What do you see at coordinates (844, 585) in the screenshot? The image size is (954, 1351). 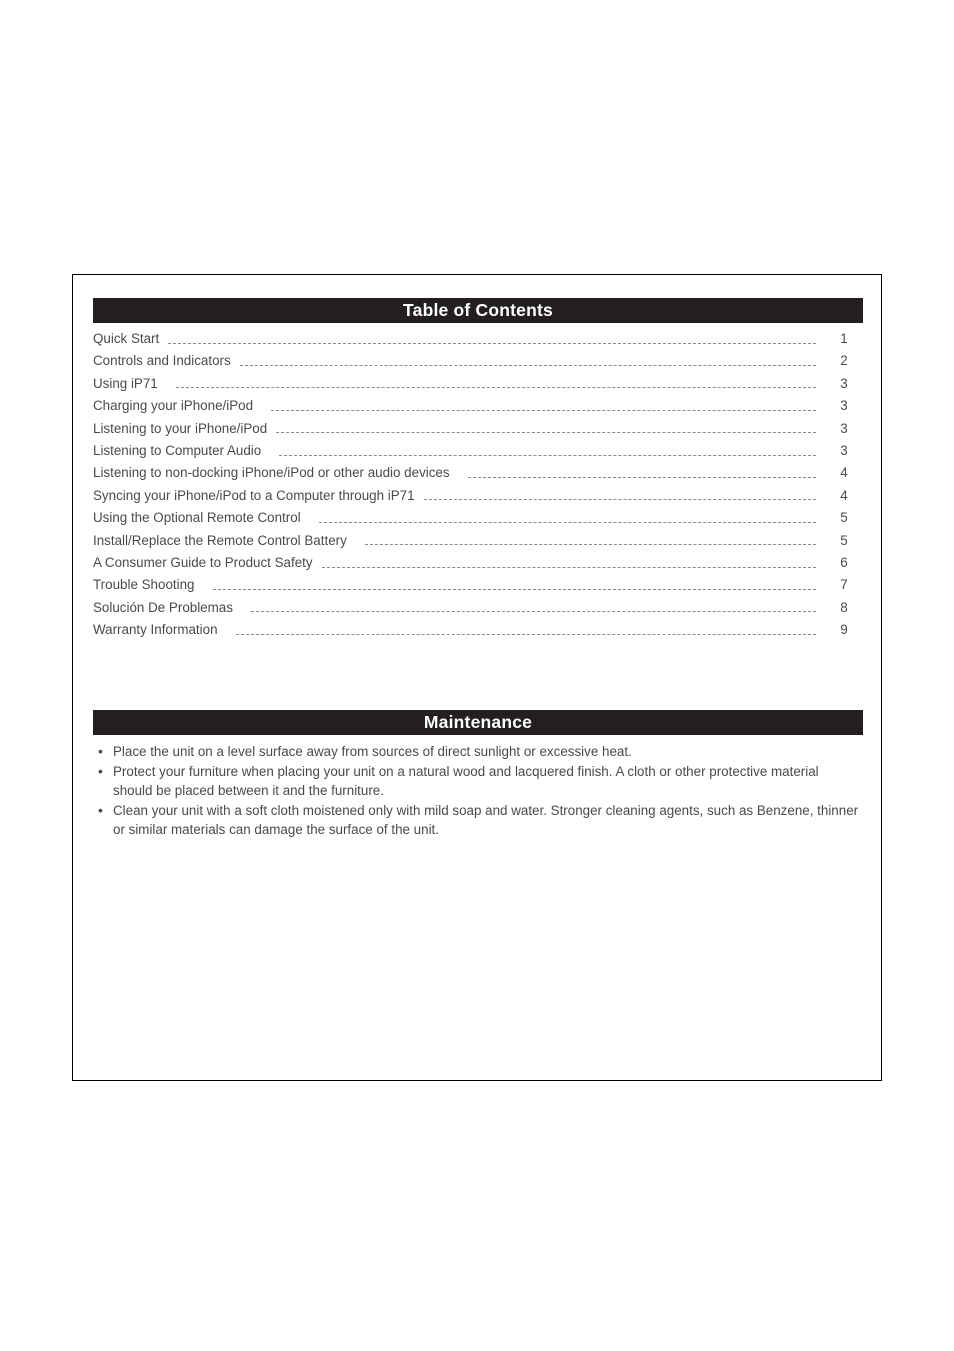 I see `toc-entry-page-number: 7` at bounding box center [844, 585].